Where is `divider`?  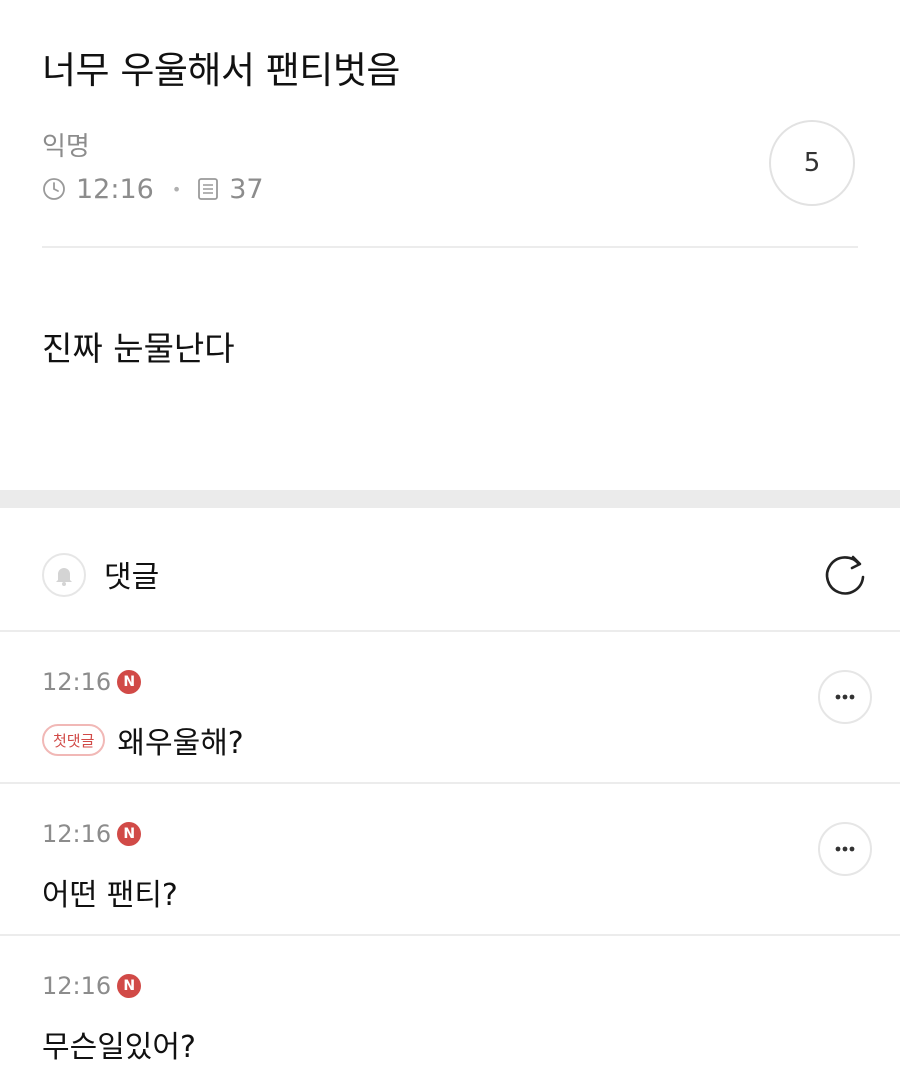
divider is located at coordinates (450, 247).